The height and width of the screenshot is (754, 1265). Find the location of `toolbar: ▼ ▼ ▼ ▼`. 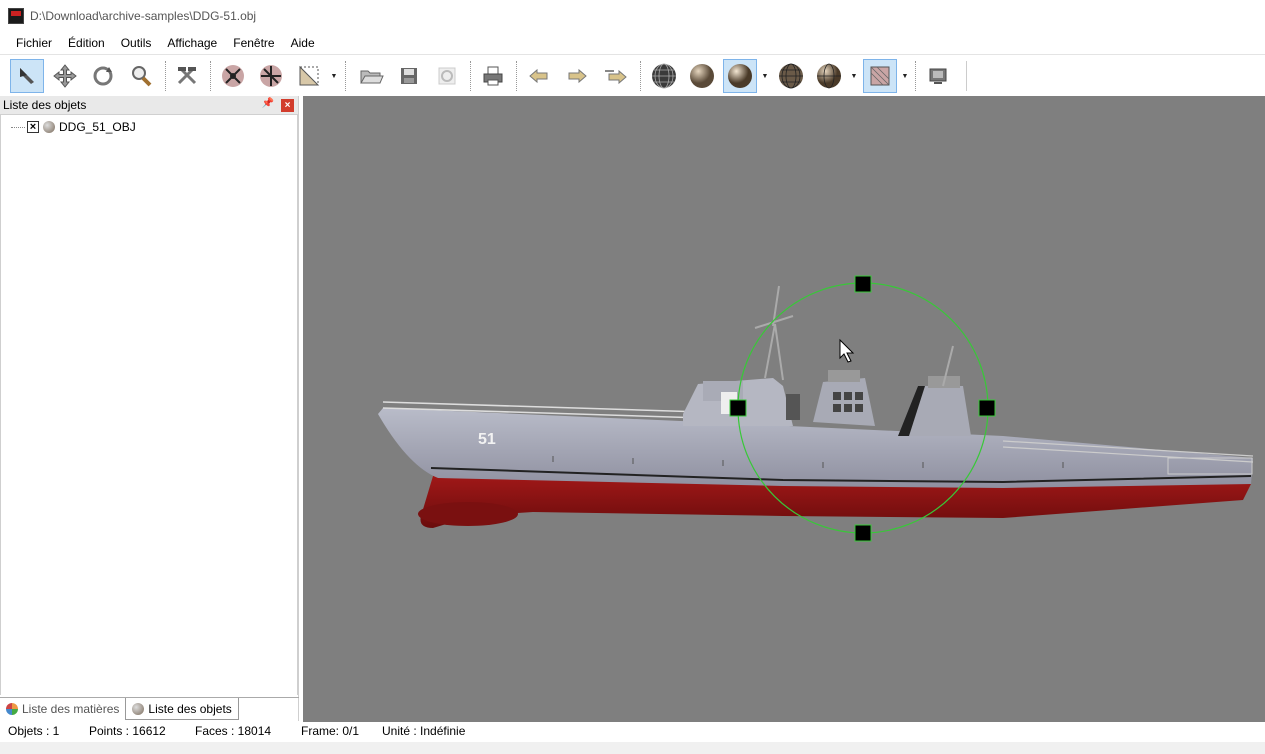

toolbar: ▼ ▼ ▼ ▼ is located at coordinates (632, 75).